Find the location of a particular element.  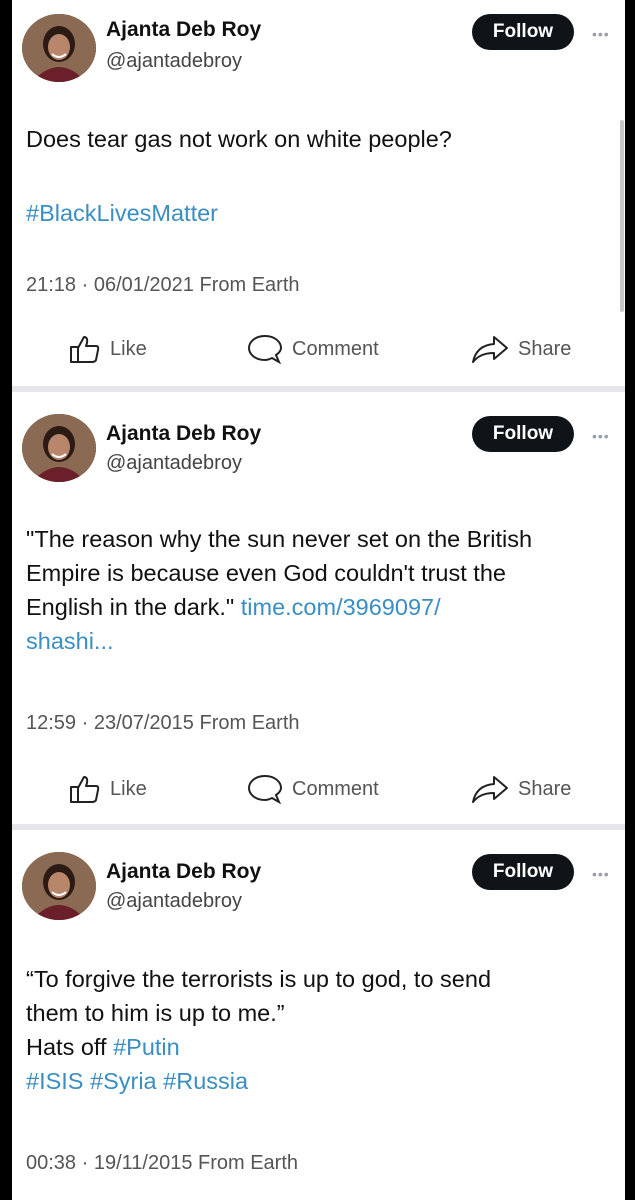

hashtag-link: #Putin is located at coordinates (146, 1047).